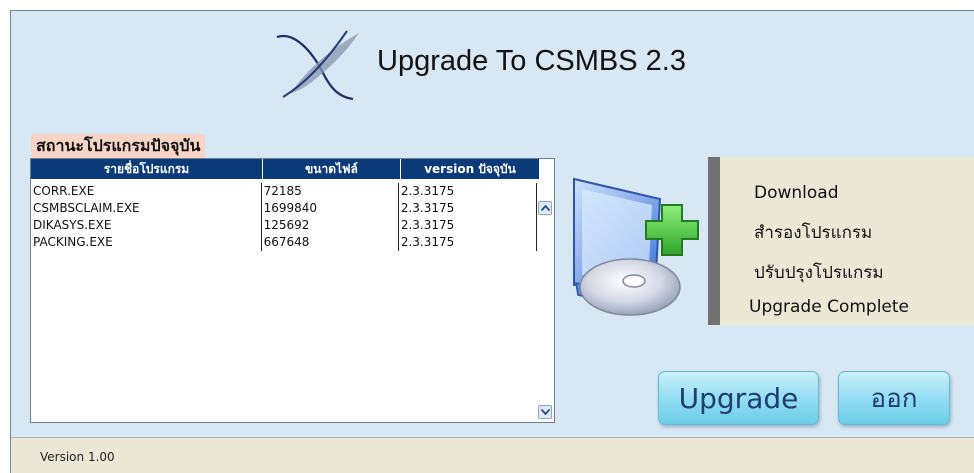 Image resolution: width=974 pixels, height=473 pixels. What do you see at coordinates (531, 61) in the screenshot?
I see `app-title: Upgrade To CSMBS 2.3` at bounding box center [531, 61].